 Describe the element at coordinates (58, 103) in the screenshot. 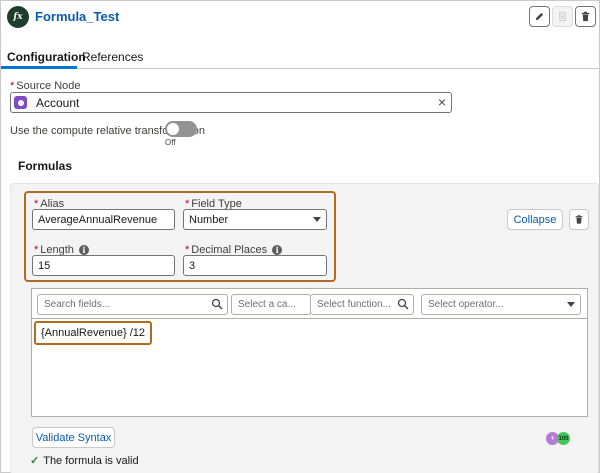

I see `source-node-value: Account` at that location.